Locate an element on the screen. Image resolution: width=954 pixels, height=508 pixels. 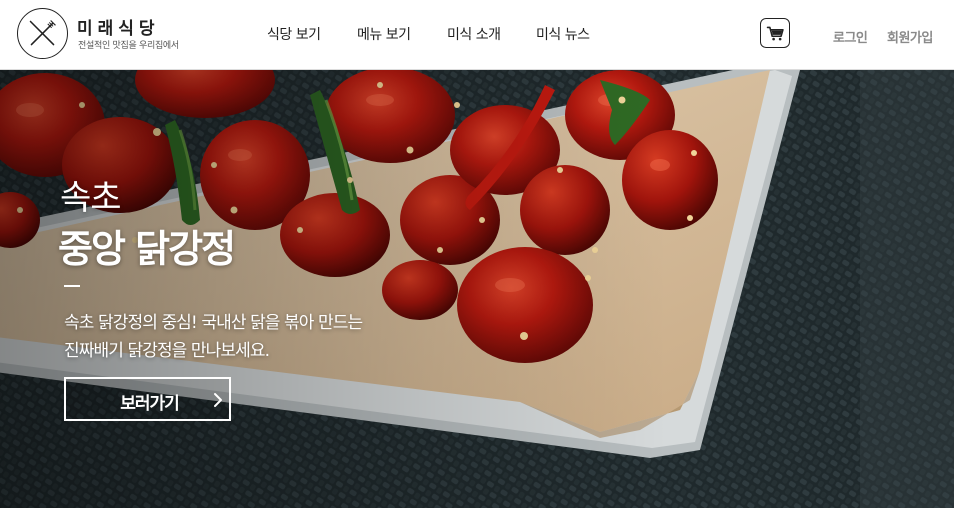
see-more-label: 보러가기 is located at coordinates (150, 404).